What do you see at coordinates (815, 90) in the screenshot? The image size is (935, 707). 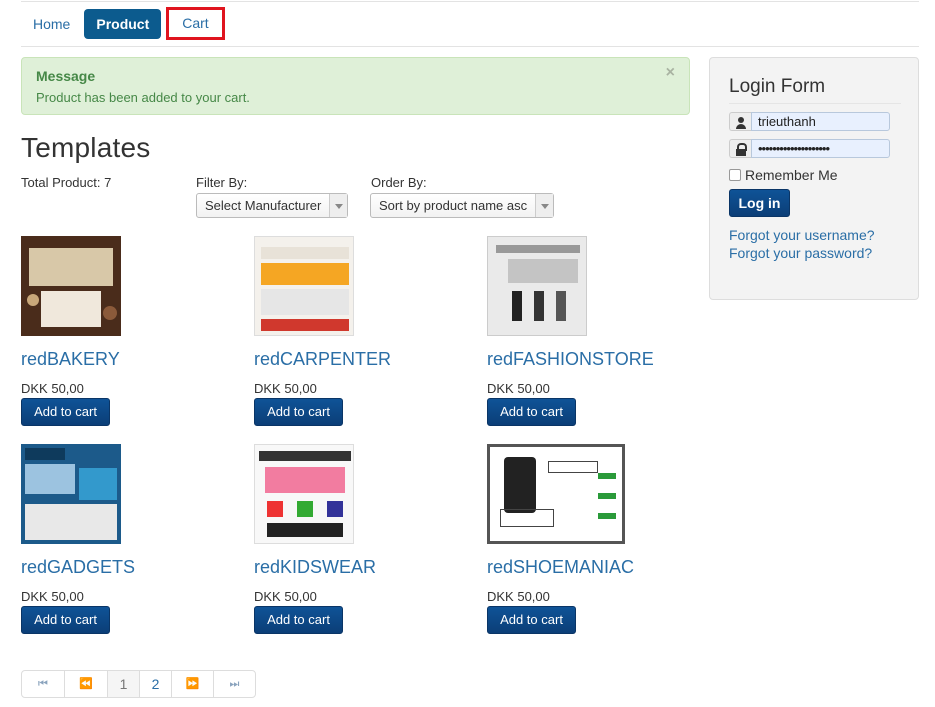 I see `login-title: Login Form` at bounding box center [815, 90].